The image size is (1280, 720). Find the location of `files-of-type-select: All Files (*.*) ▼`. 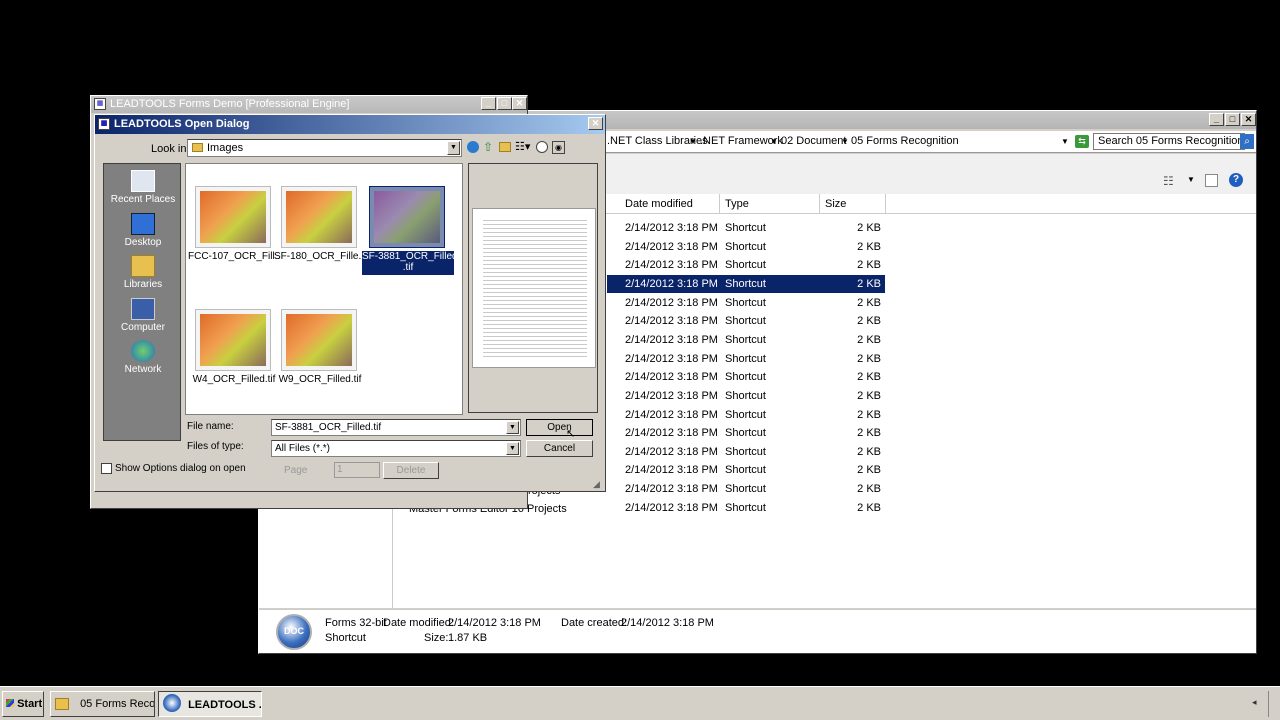

files-of-type-select: All Files (*.*) ▼ is located at coordinates (396, 448).